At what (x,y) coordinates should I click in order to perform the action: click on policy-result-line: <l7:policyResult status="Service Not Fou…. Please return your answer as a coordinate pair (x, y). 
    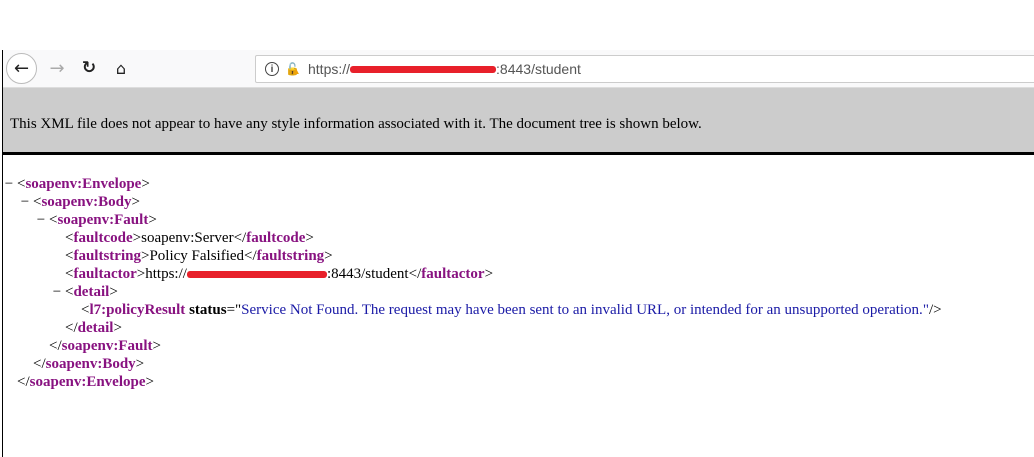
    Looking at the image, I should click on (511, 310).